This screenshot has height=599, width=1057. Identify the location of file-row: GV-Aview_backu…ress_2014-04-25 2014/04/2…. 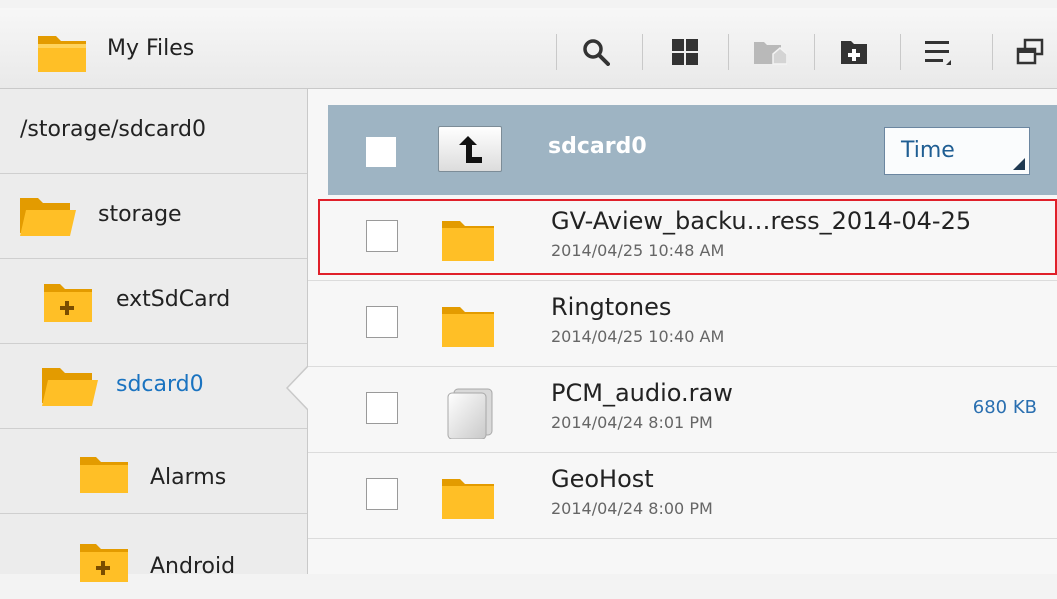
(682, 238).